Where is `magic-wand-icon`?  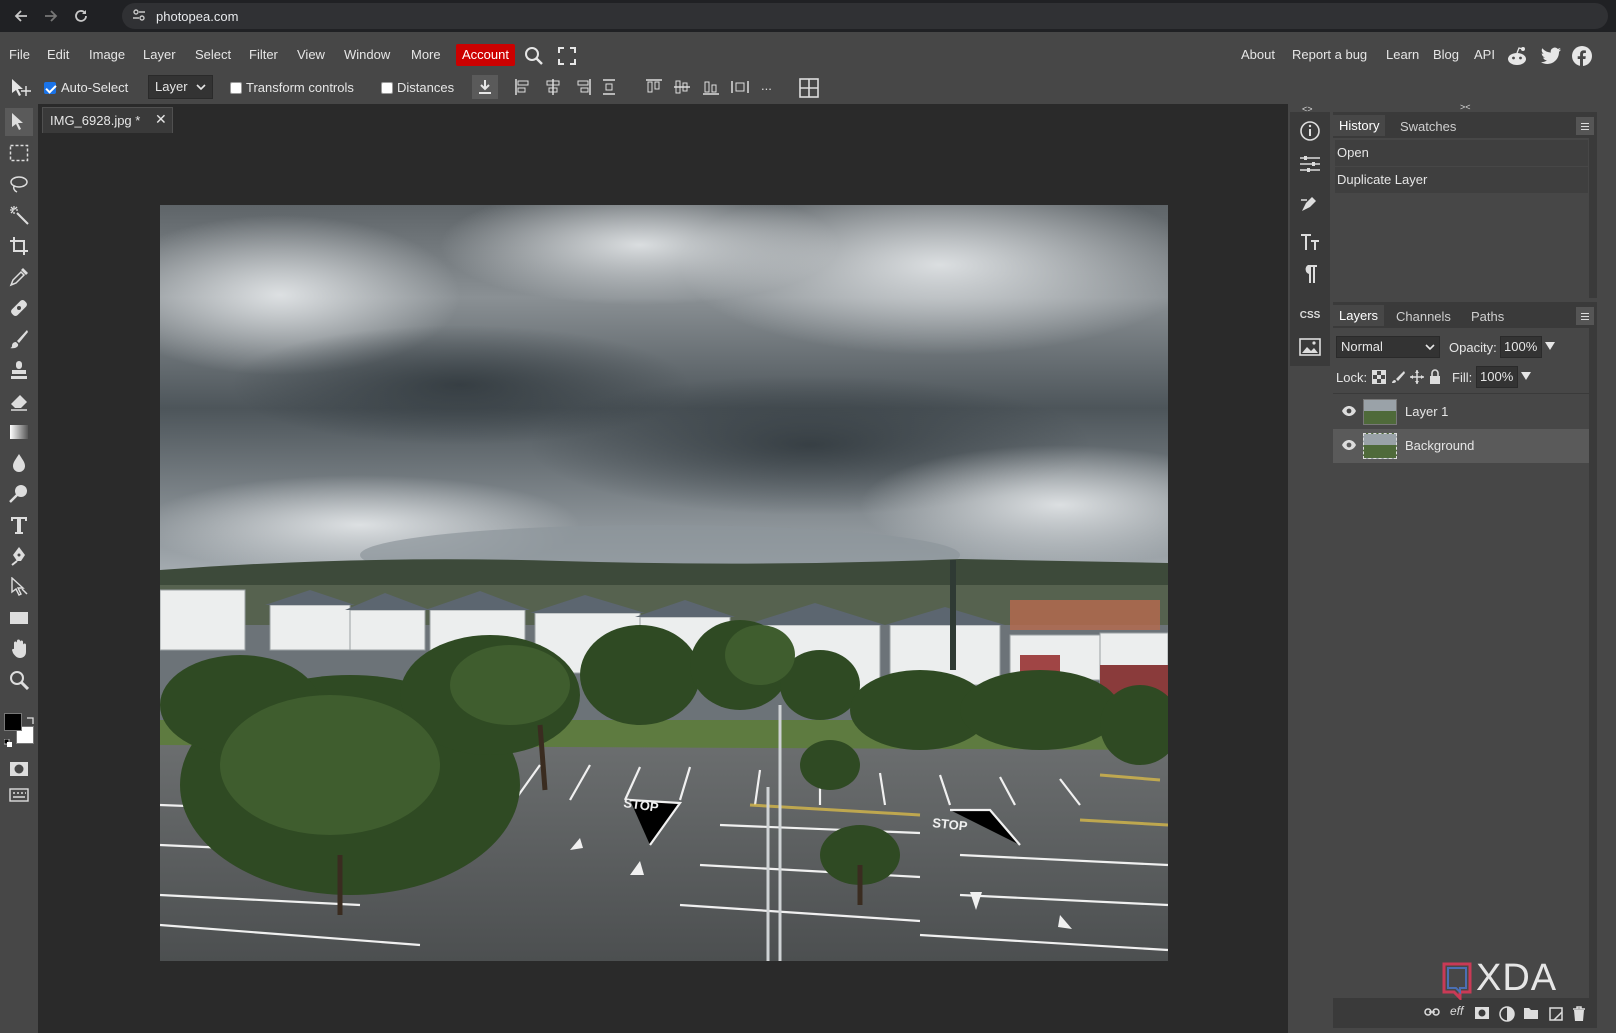 magic-wand-icon is located at coordinates (19, 215).